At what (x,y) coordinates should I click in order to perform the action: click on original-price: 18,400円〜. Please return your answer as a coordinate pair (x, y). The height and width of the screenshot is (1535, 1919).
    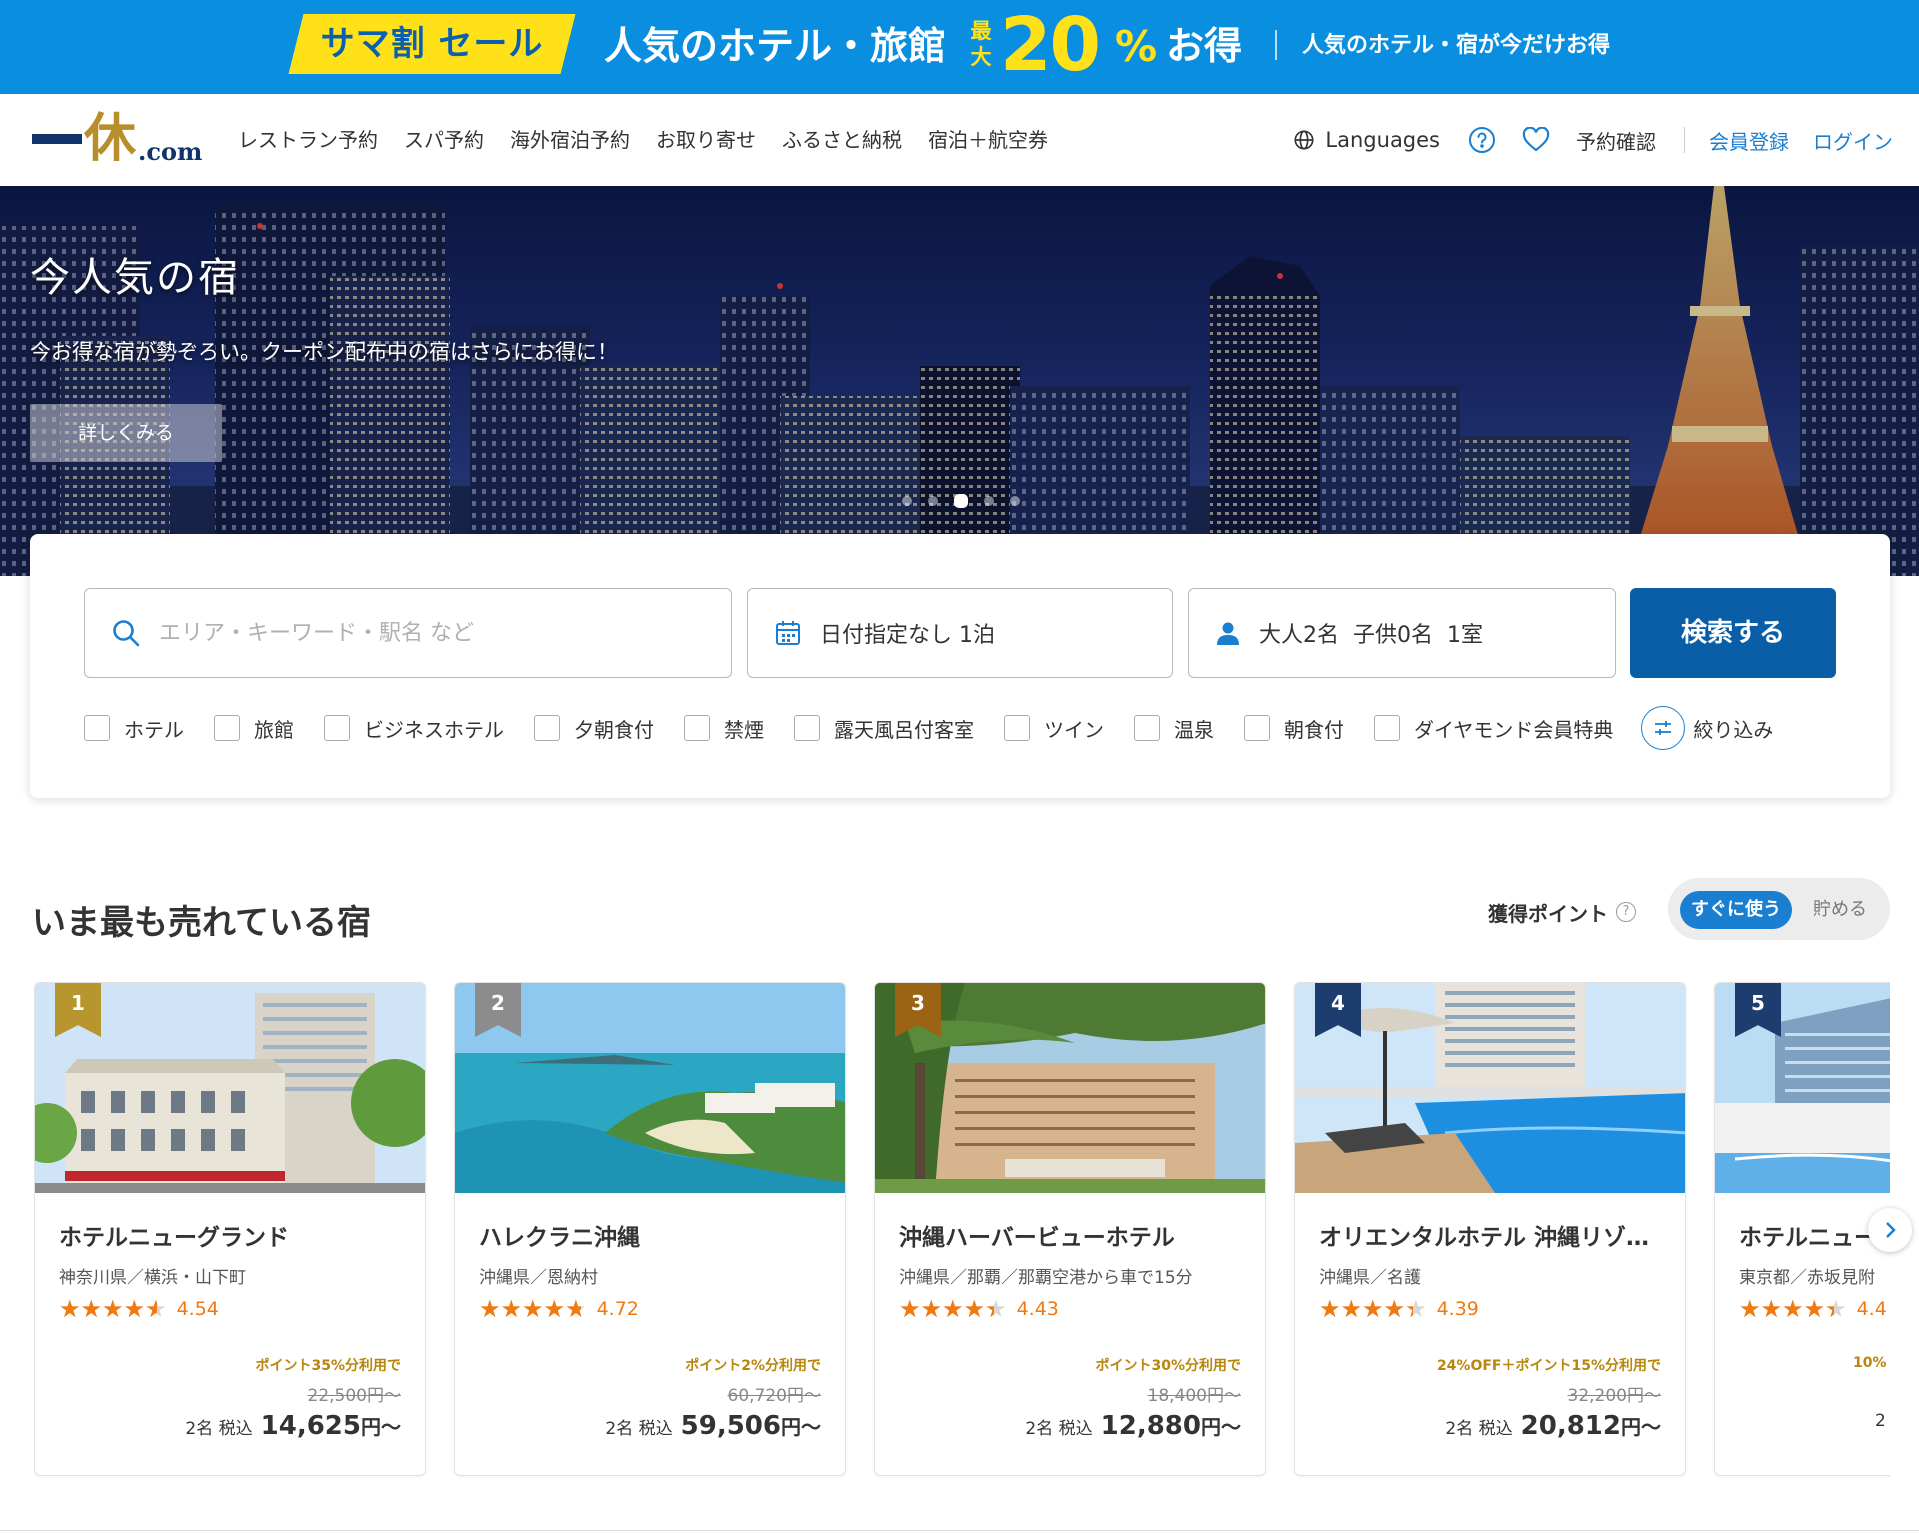
    Looking at the image, I should click on (1194, 1396).